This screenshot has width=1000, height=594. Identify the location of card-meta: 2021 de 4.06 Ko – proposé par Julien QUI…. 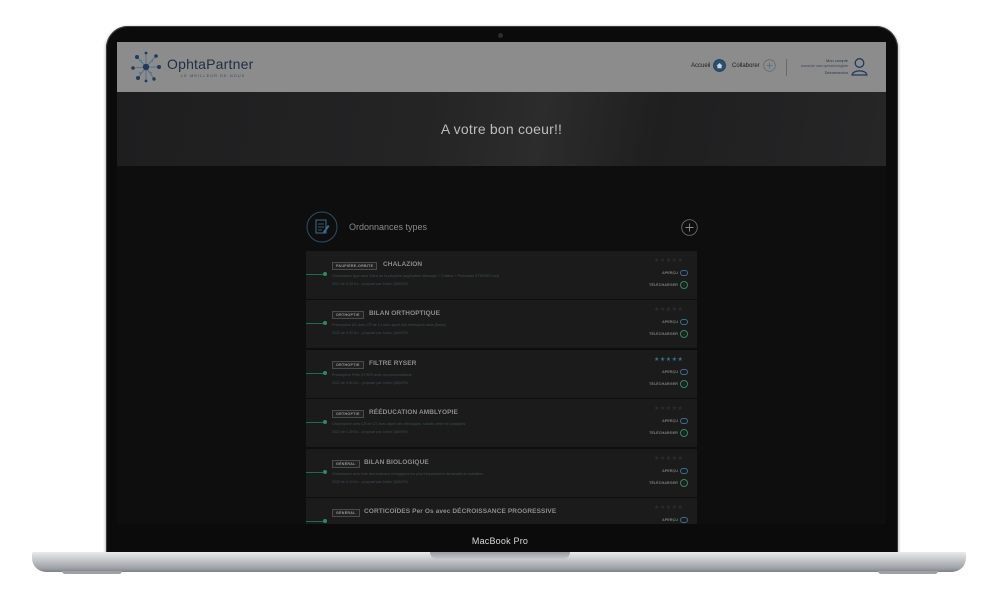
(370, 383).